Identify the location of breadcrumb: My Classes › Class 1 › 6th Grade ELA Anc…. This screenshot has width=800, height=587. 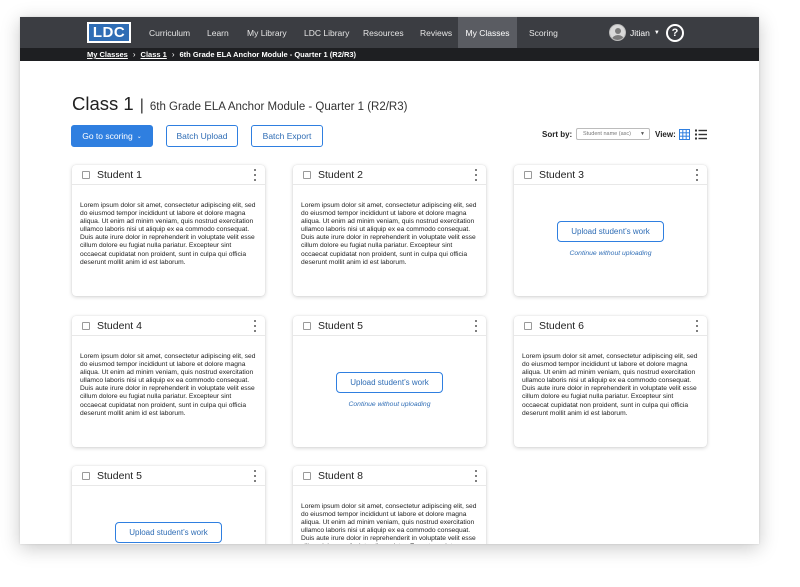
(389, 54).